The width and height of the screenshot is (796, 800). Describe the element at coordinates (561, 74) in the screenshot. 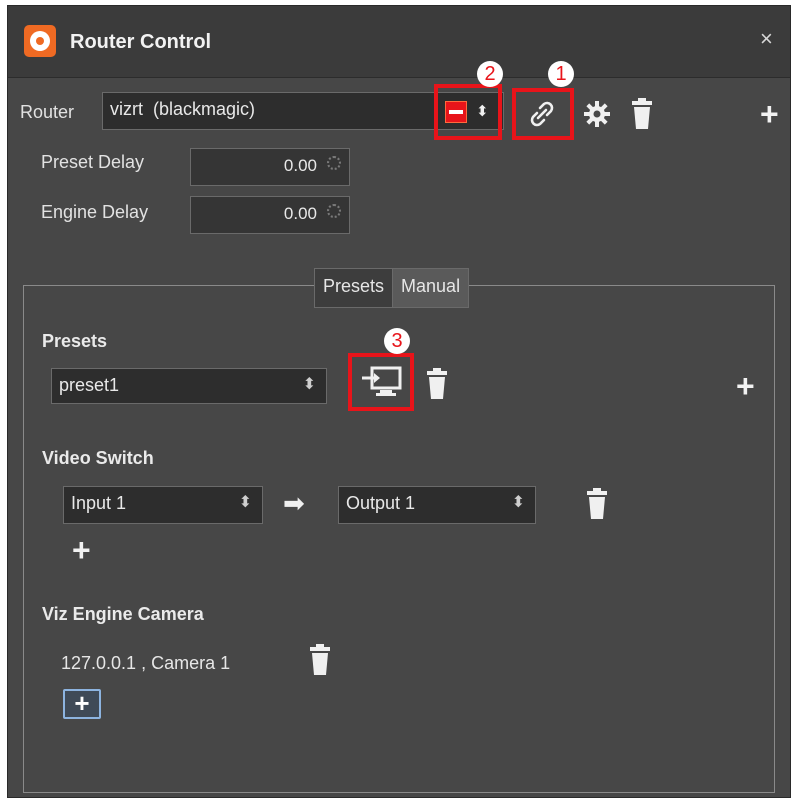

I see `annotation-badge-1: 1` at that location.